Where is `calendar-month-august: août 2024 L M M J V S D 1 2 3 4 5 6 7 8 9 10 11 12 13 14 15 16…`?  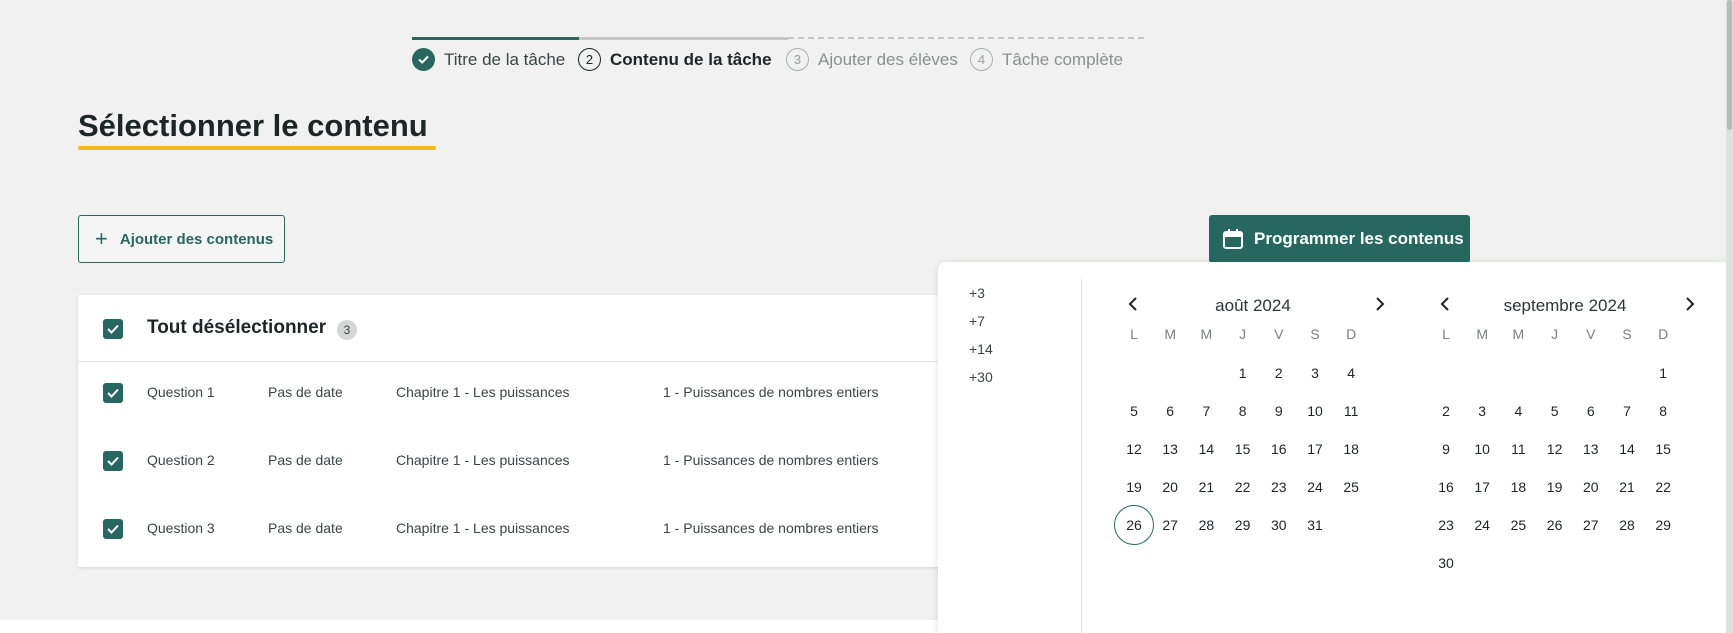
calendar-month-august: août 2024 L M M J V S D 1 2 3 4 5 6 7 8 9 10 11 12 13 14 15 16… is located at coordinates (1253, 447).